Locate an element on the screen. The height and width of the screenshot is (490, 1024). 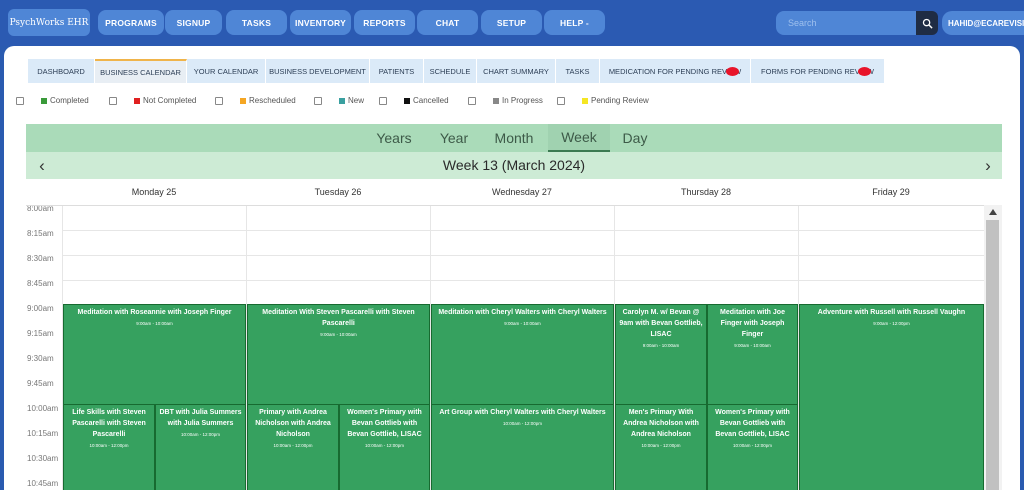
tab-dashboard: DASHBOARD is located at coordinates (61, 71).